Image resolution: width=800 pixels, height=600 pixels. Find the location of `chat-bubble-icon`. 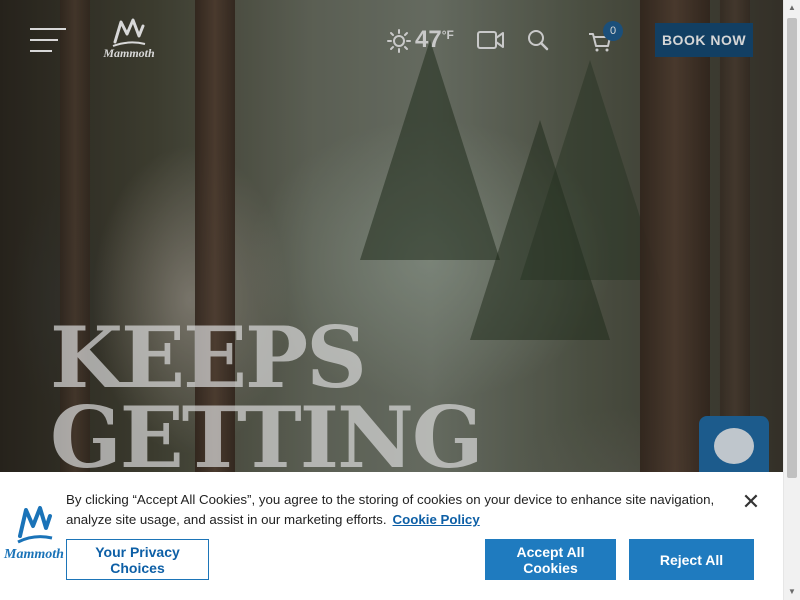

chat-bubble-icon is located at coordinates (734, 446).